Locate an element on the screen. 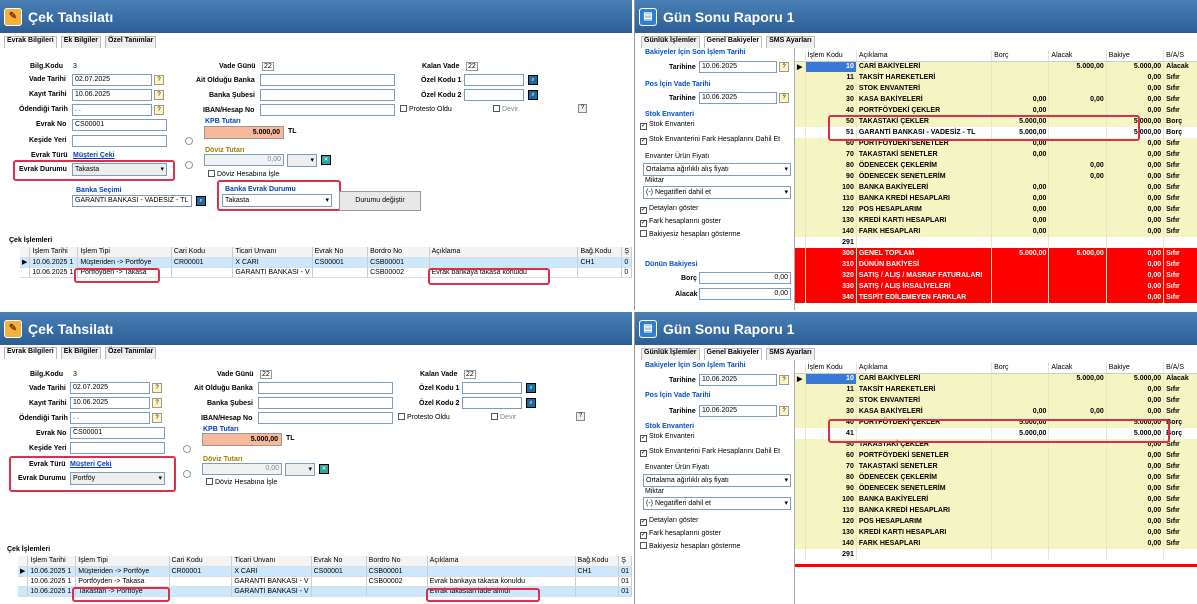 The image size is (1197, 604). evrak-durumu-select: Takasta is located at coordinates (119, 169).